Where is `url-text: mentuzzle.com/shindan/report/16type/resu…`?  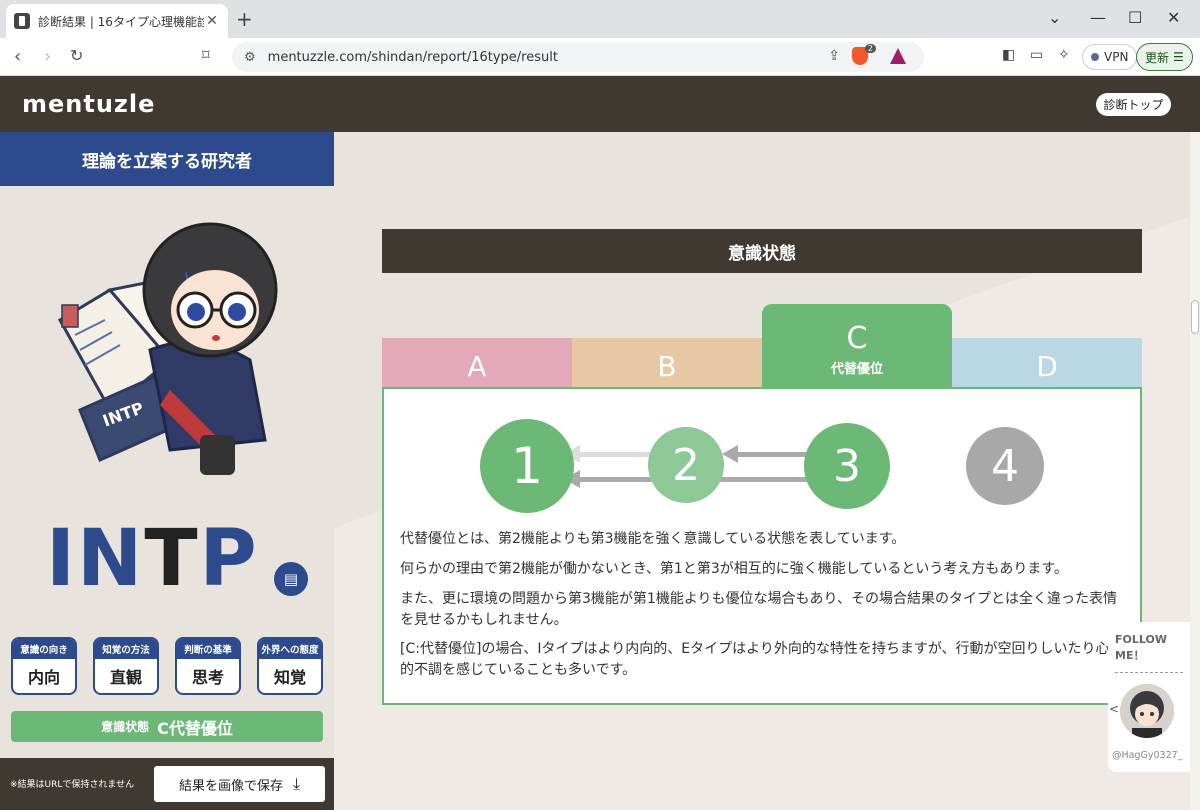 url-text: mentuzzle.com/shindan/report/16type/resu… is located at coordinates (412, 57).